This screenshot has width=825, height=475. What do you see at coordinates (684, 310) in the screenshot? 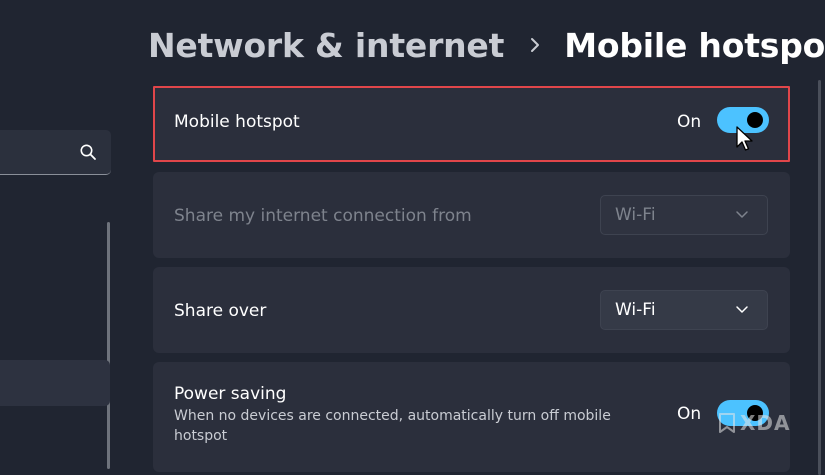
I see `share-over-dropdown: Wi-Fi` at bounding box center [684, 310].